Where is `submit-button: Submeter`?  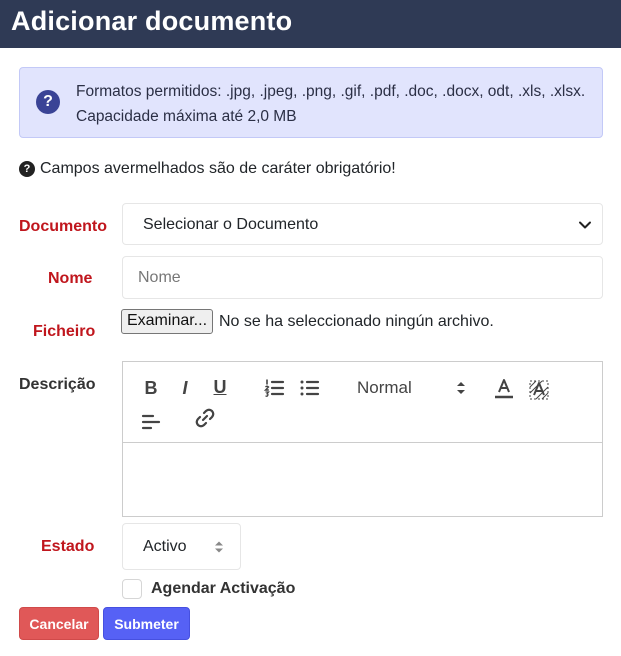 submit-button: Submeter is located at coordinates (146, 623).